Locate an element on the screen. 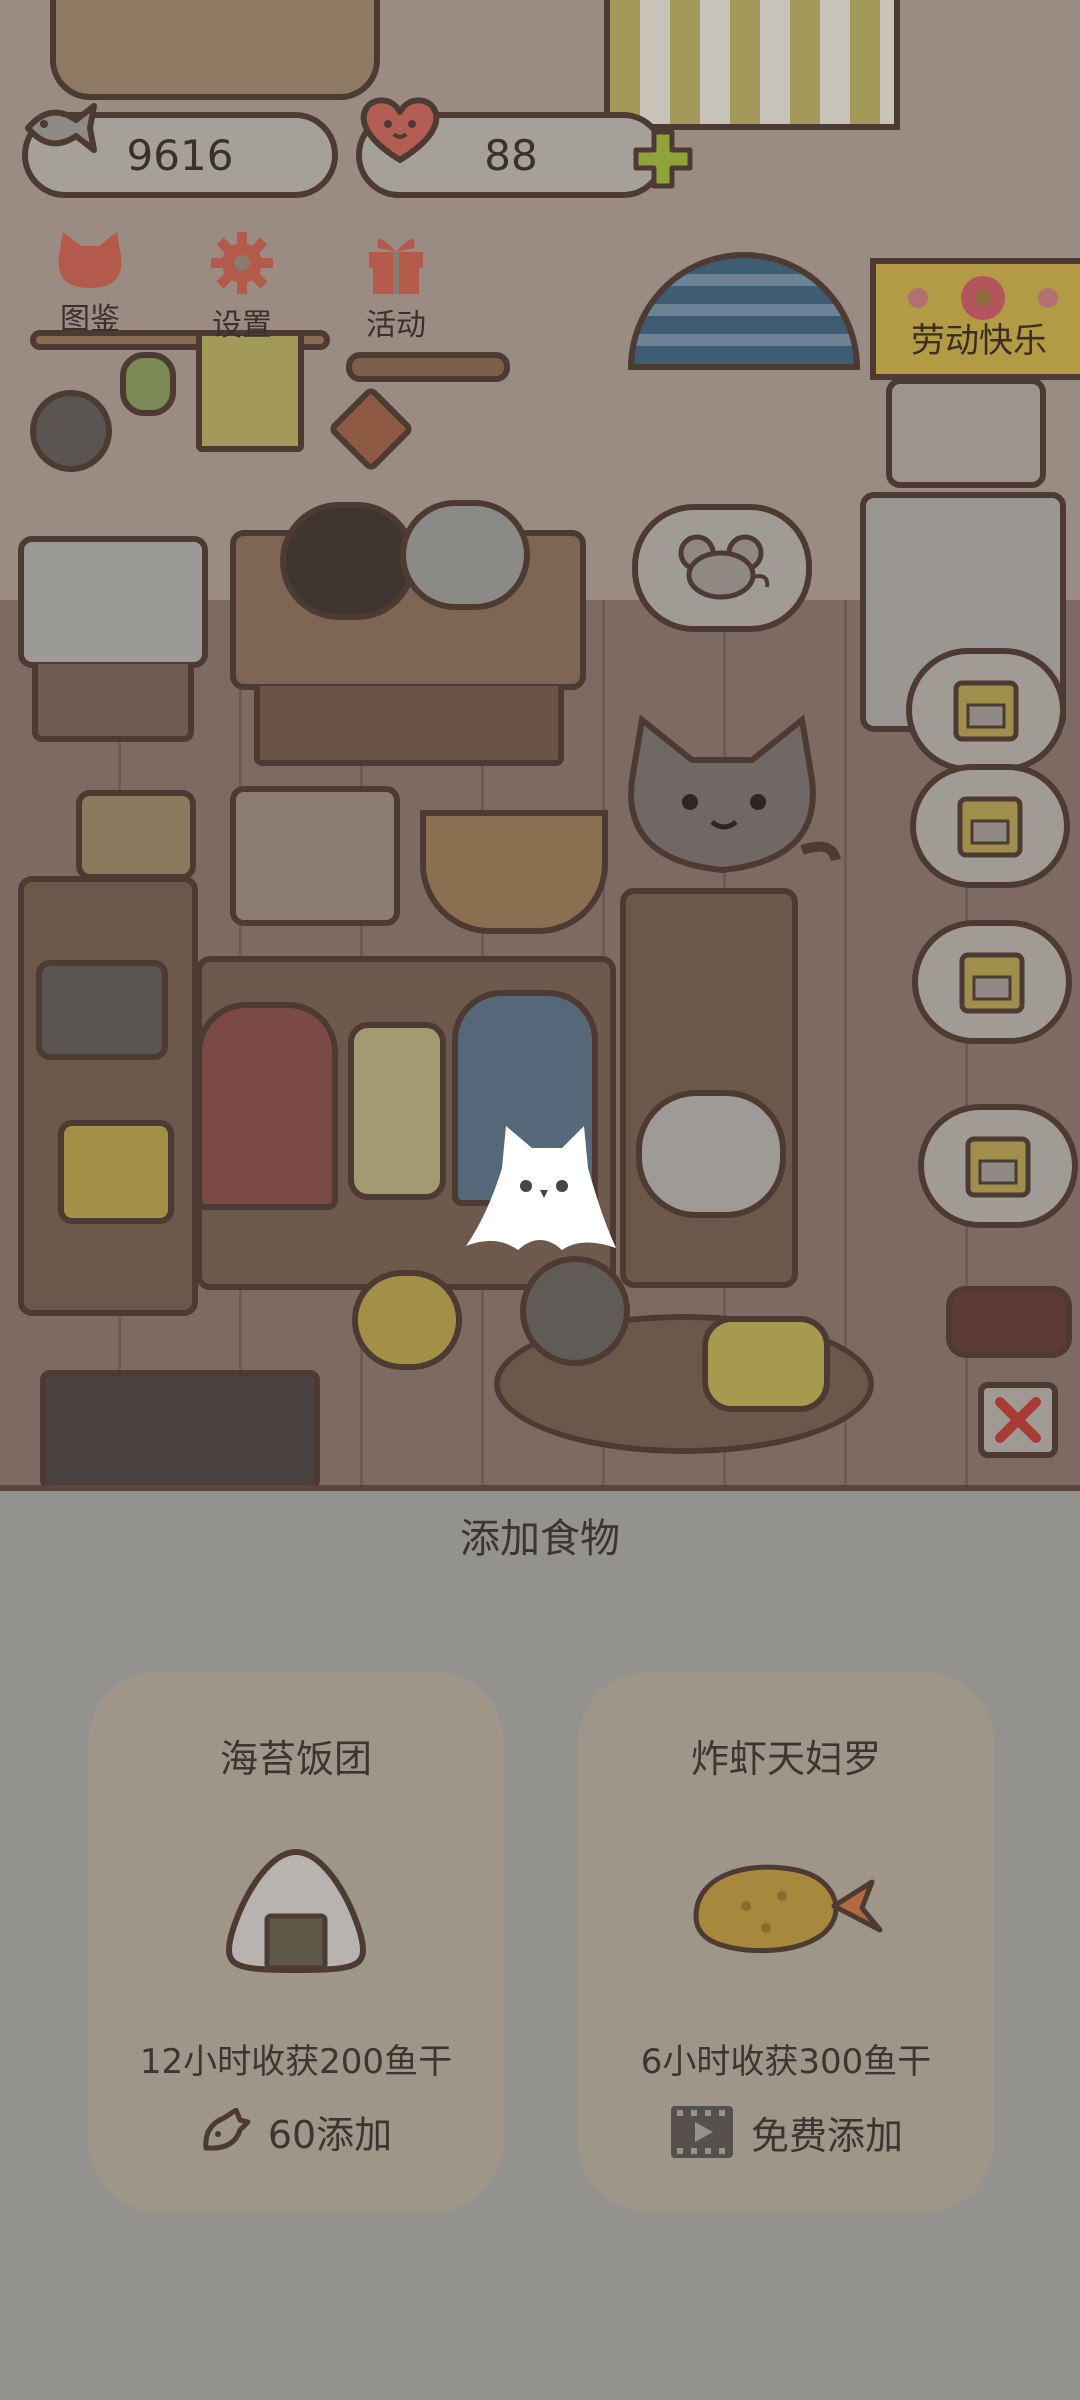 Image resolution: width=1080 pixels, height=2400 pixels. free-add-label: 免费添加 is located at coordinates (826, 2135).